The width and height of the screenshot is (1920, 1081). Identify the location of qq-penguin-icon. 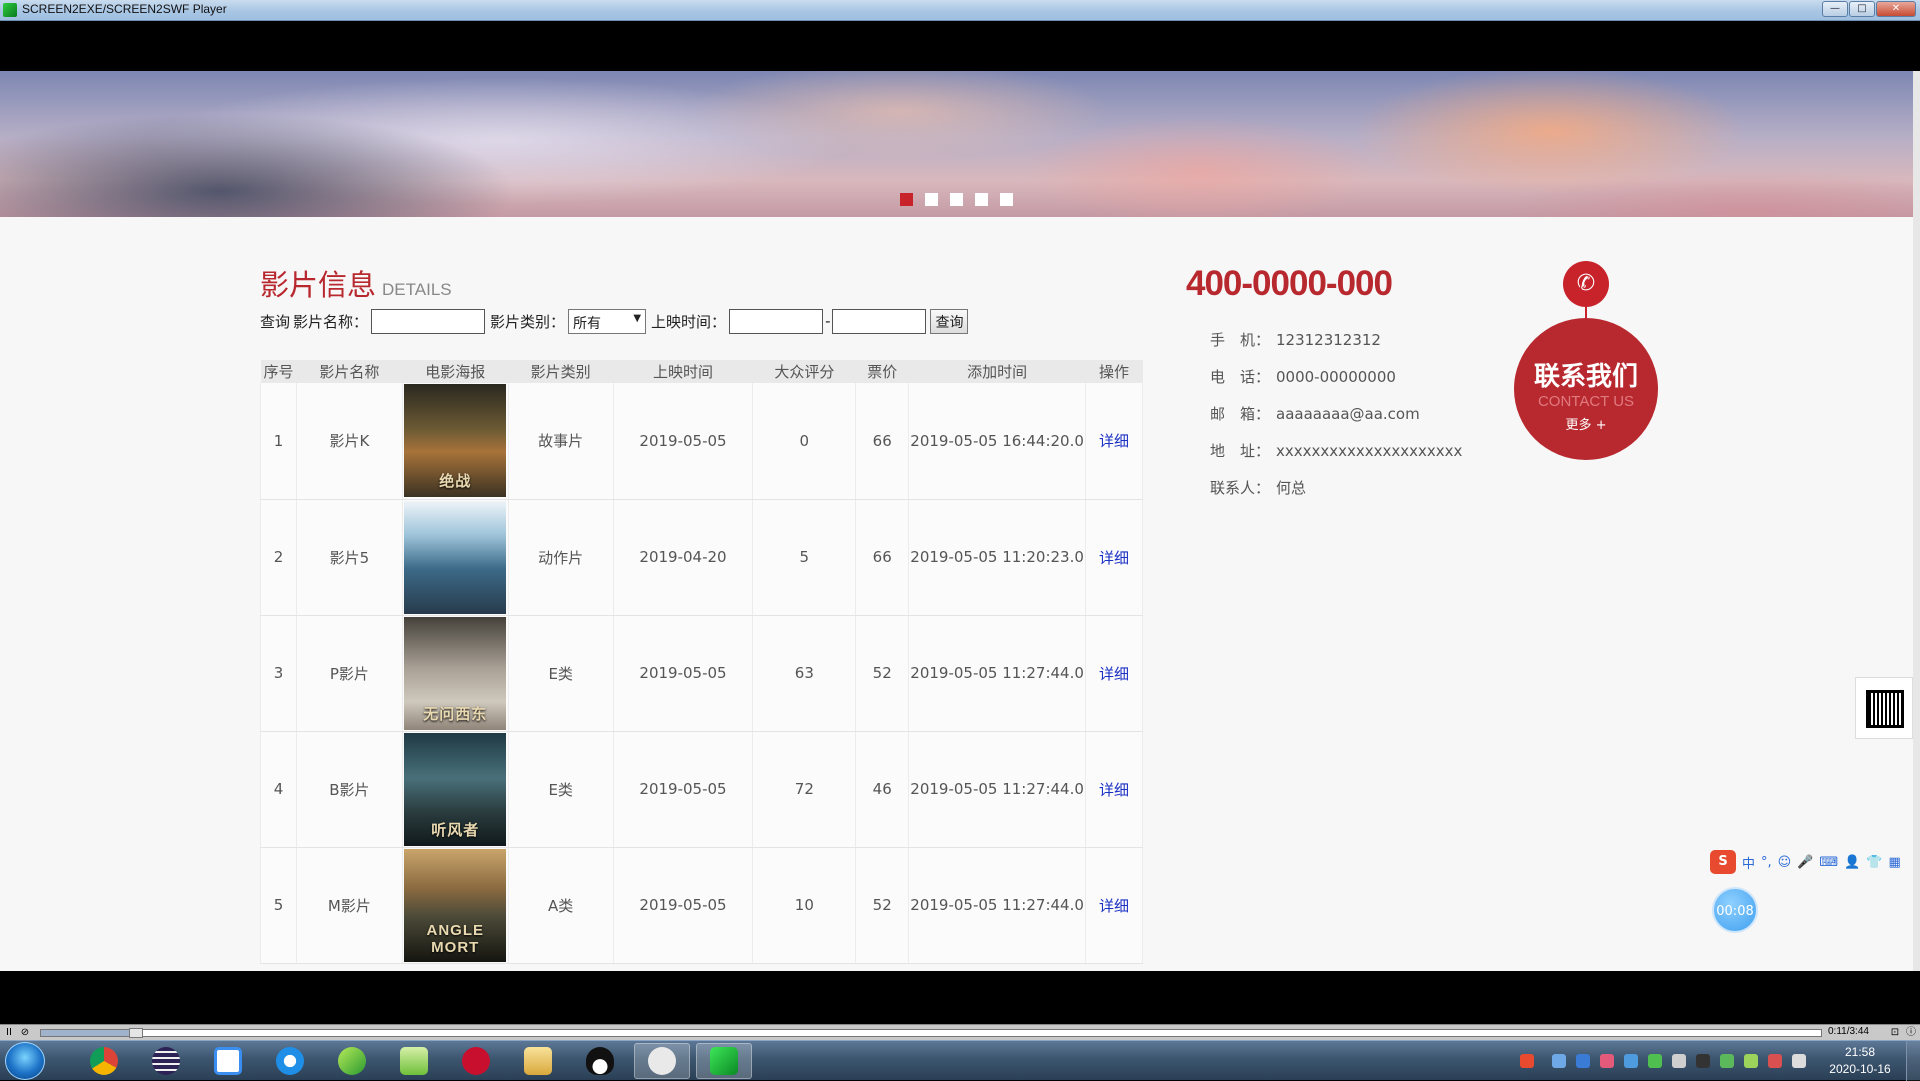
(600, 1061).